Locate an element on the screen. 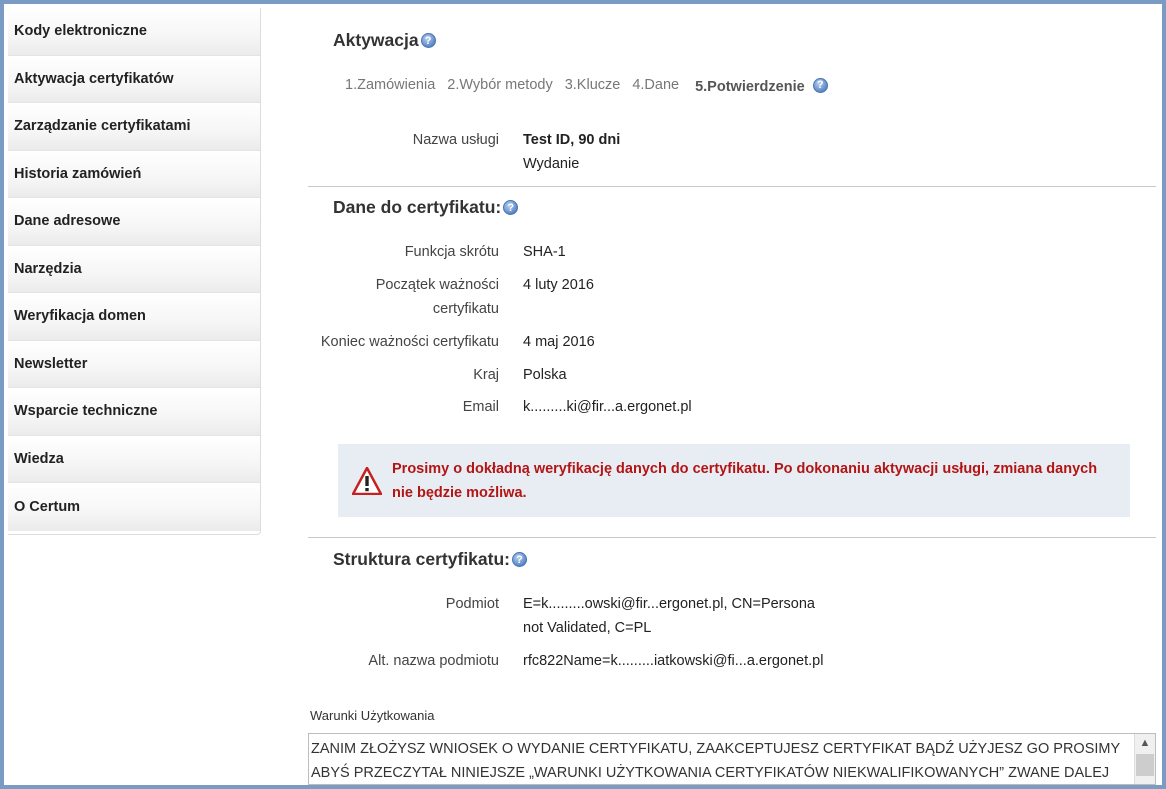  activation-title: Aktywacja ? is located at coordinates (384, 40).